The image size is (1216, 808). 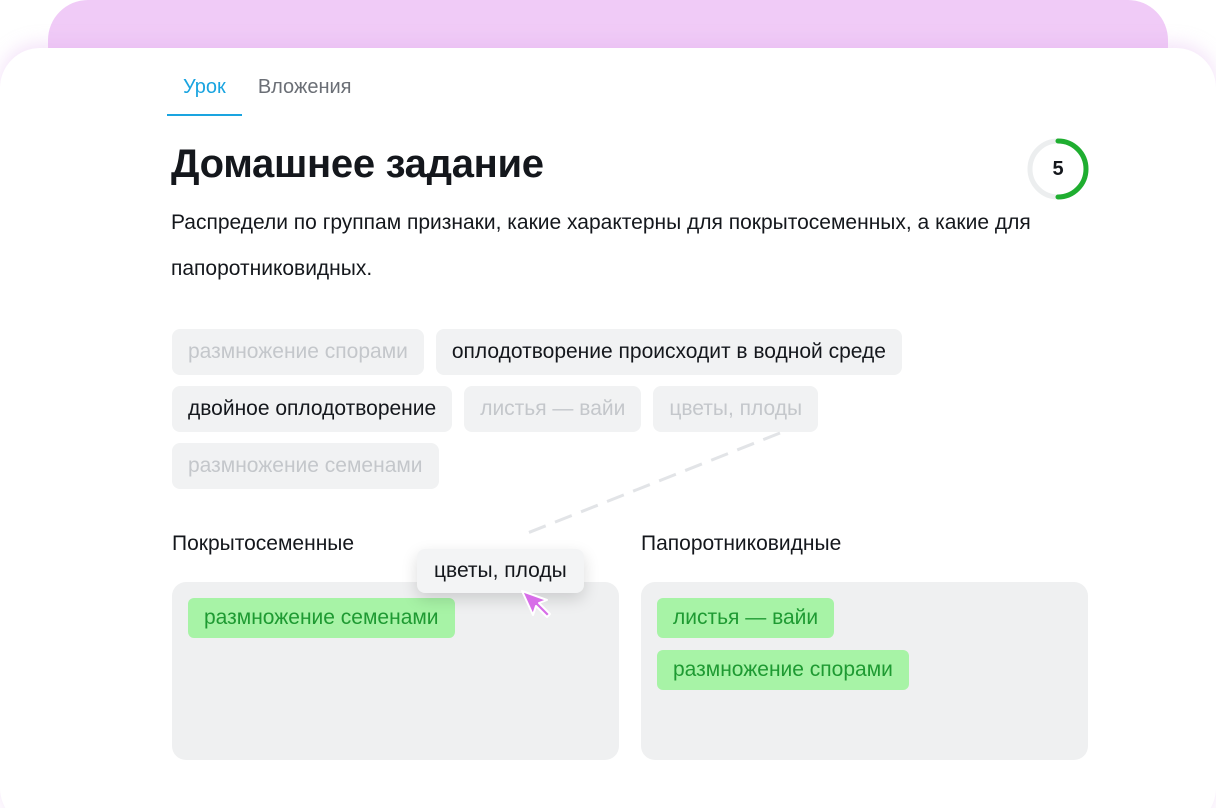 What do you see at coordinates (783, 670) in the screenshot?
I see `placed-chip: размножение спорами` at bounding box center [783, 670].